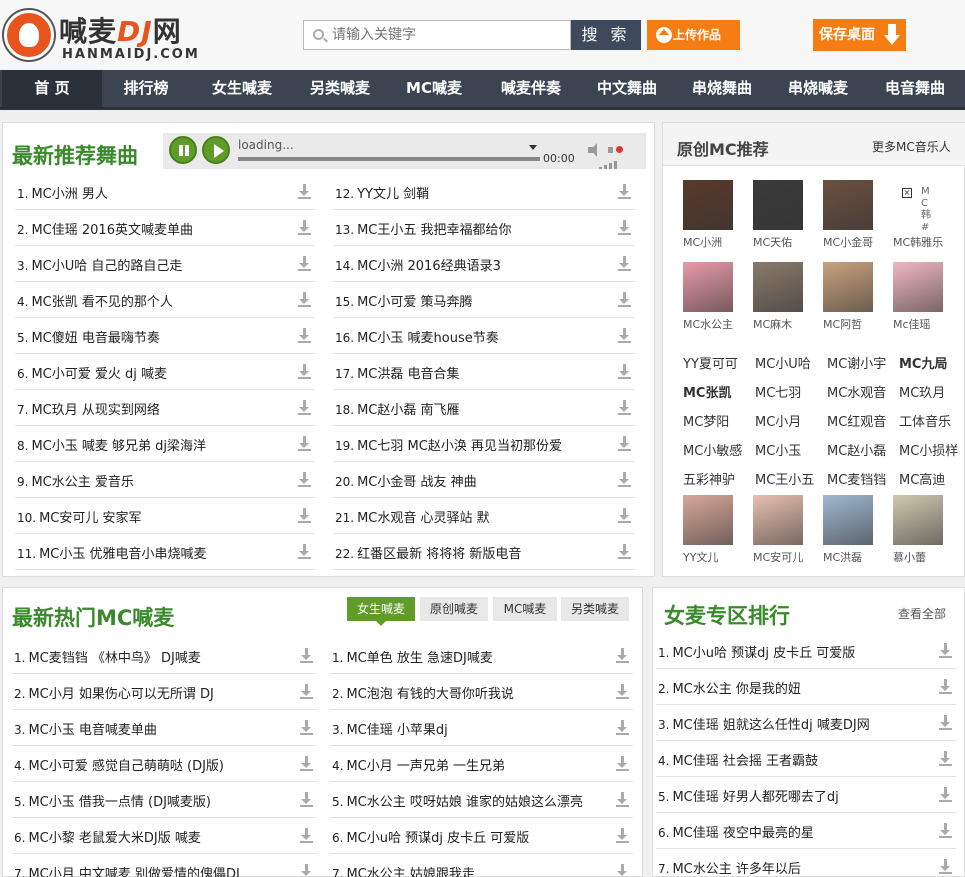  I want to click on song-title: 5. MC佳瑶 好男人都死哪去了dj, so click(748, 795).